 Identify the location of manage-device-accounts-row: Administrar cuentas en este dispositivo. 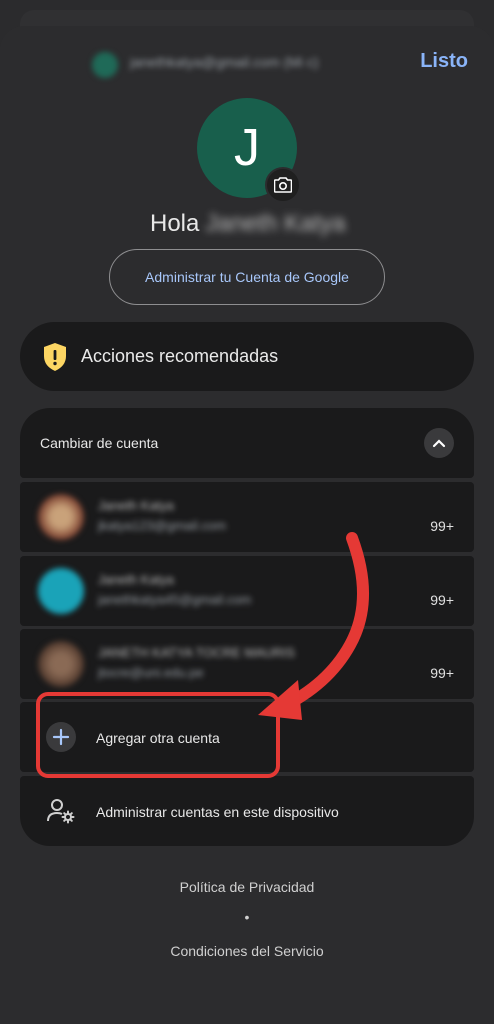
(247, 811).